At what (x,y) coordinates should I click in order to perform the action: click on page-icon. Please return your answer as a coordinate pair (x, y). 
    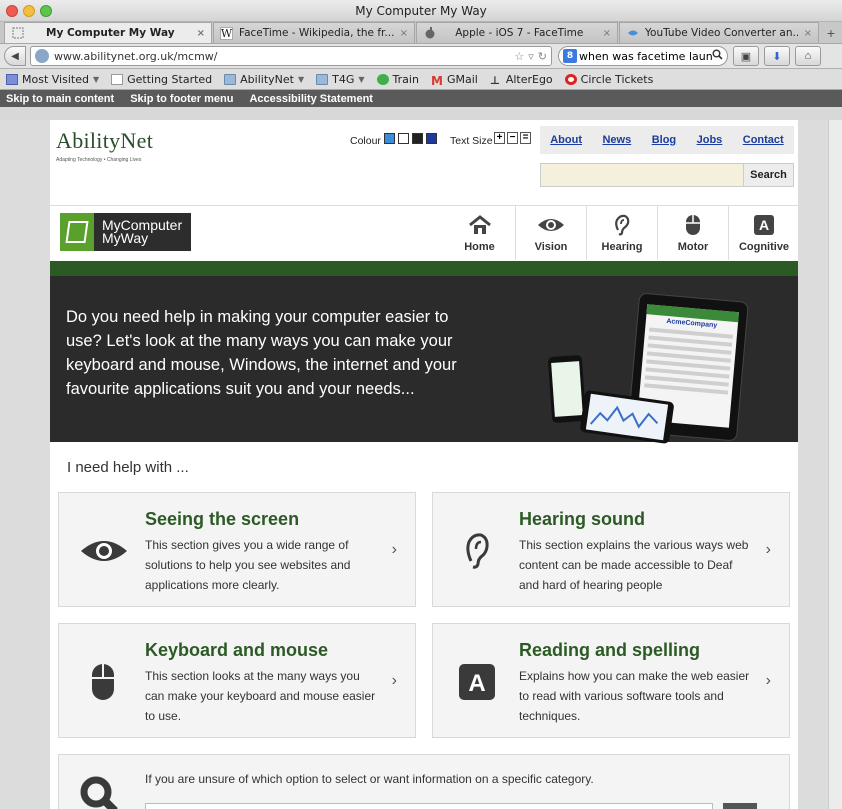
    Looking at the image, I should click on (117, 79).